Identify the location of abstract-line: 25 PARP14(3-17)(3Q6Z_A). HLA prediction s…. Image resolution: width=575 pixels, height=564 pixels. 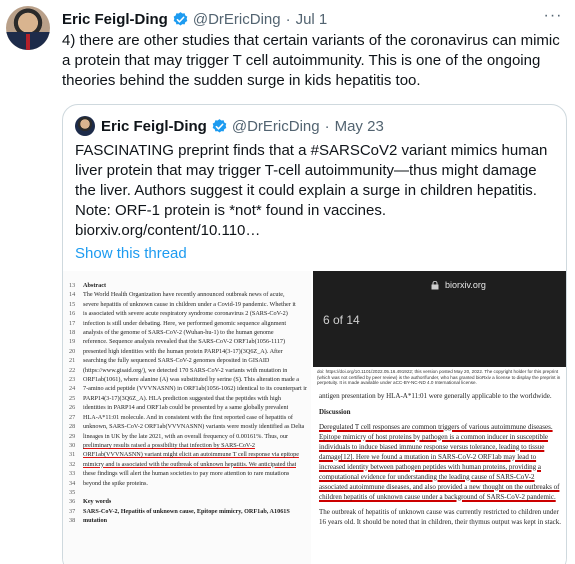
(188, 398).